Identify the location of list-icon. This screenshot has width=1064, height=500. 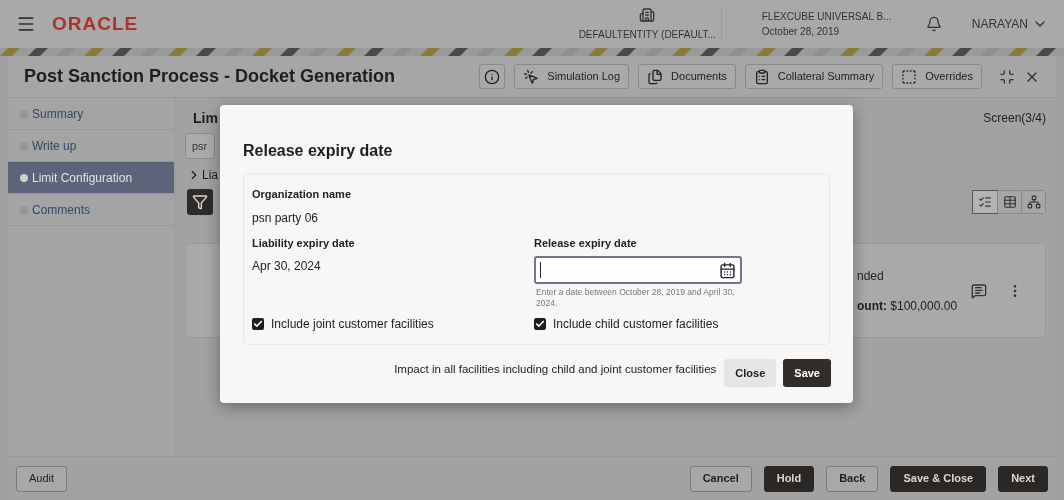
(985, 202).